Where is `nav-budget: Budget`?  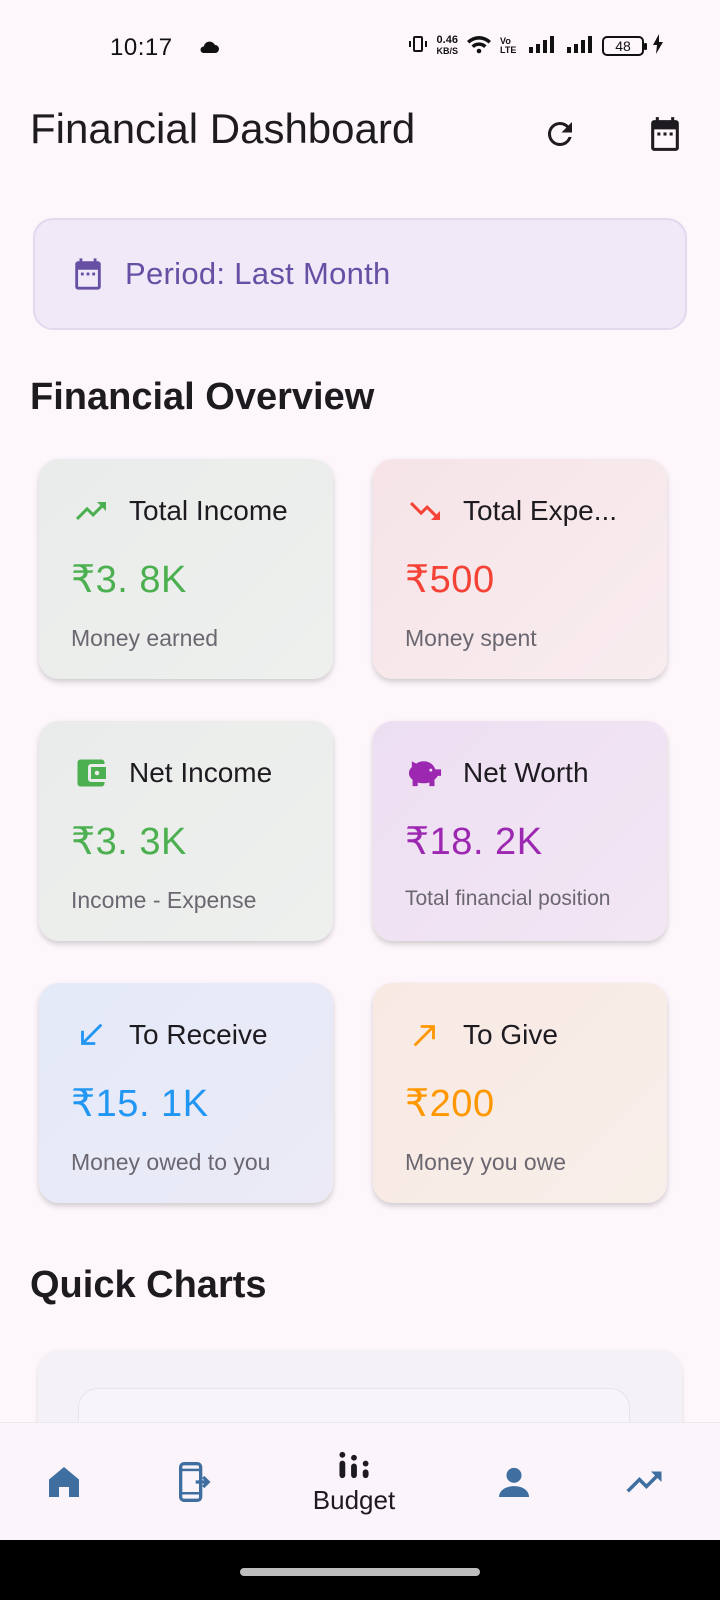
nav-budget: Budget is located at coordinates (354, 1482).